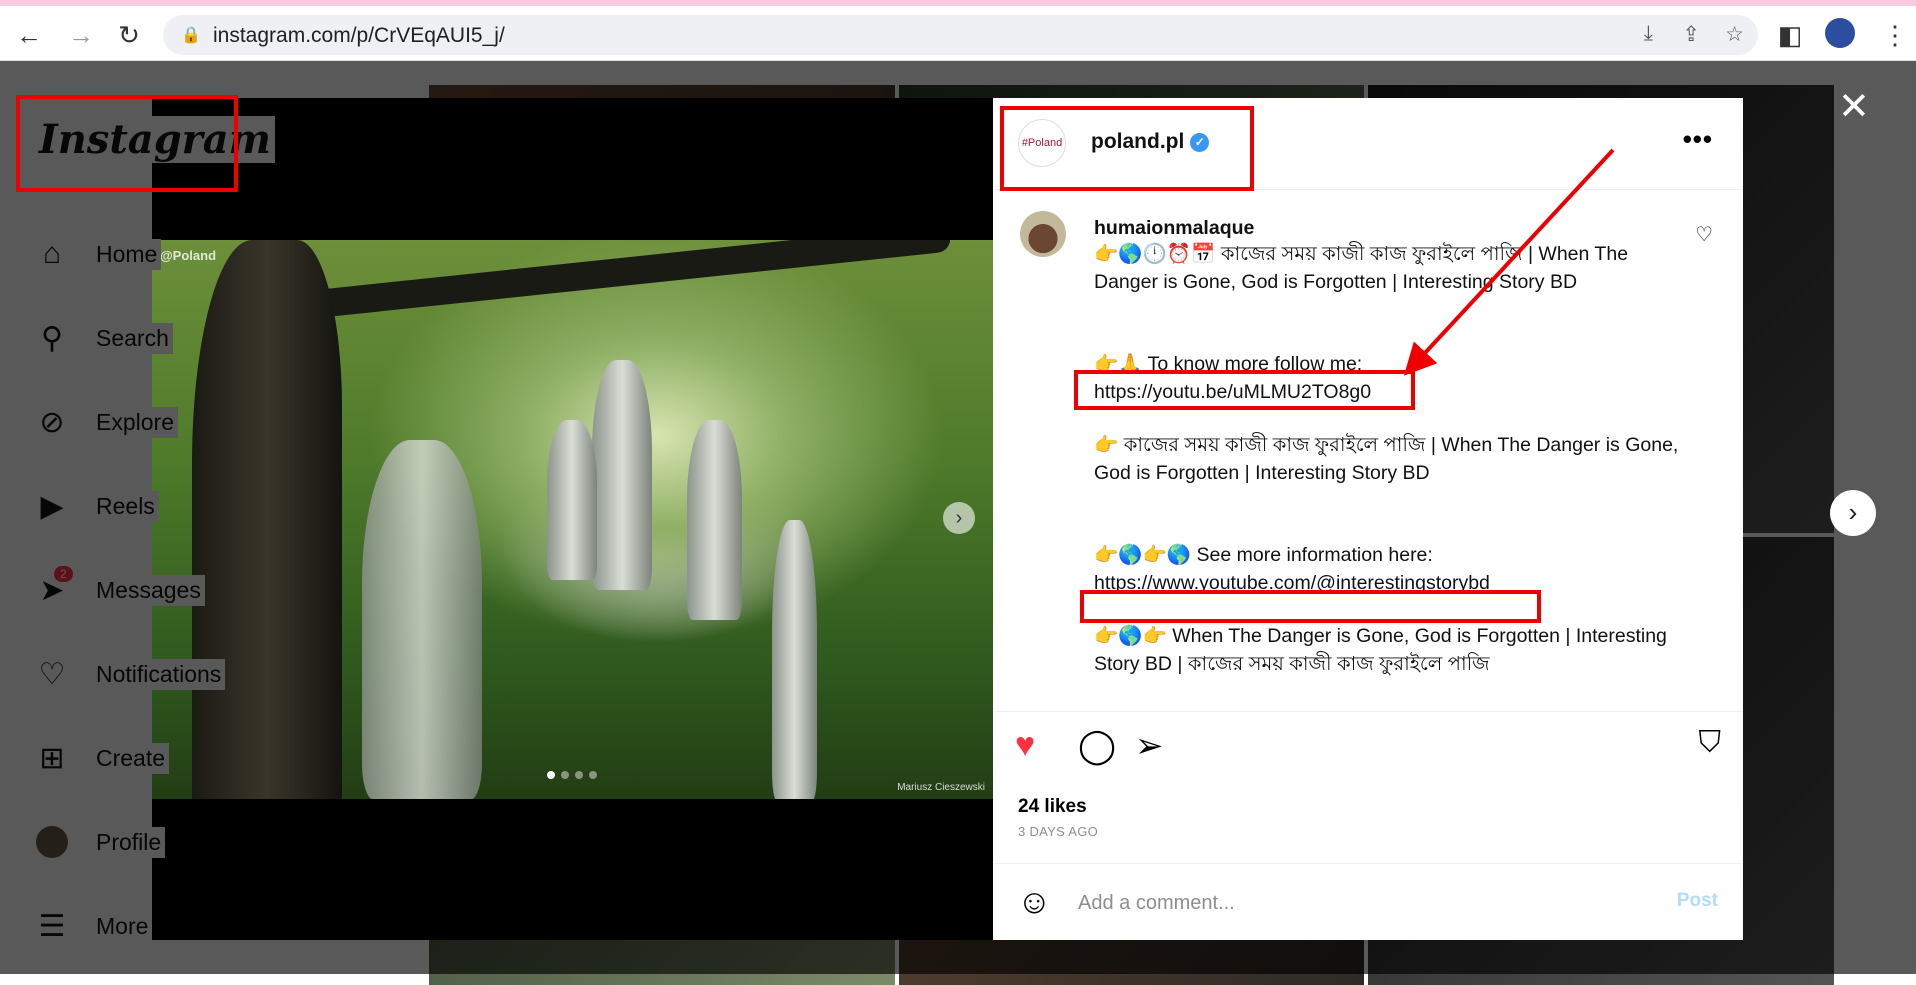  Describe the element at coordinates (98, 254) in the screenshot. I see `sidebar-item-home: ⌂ Home` at that location.